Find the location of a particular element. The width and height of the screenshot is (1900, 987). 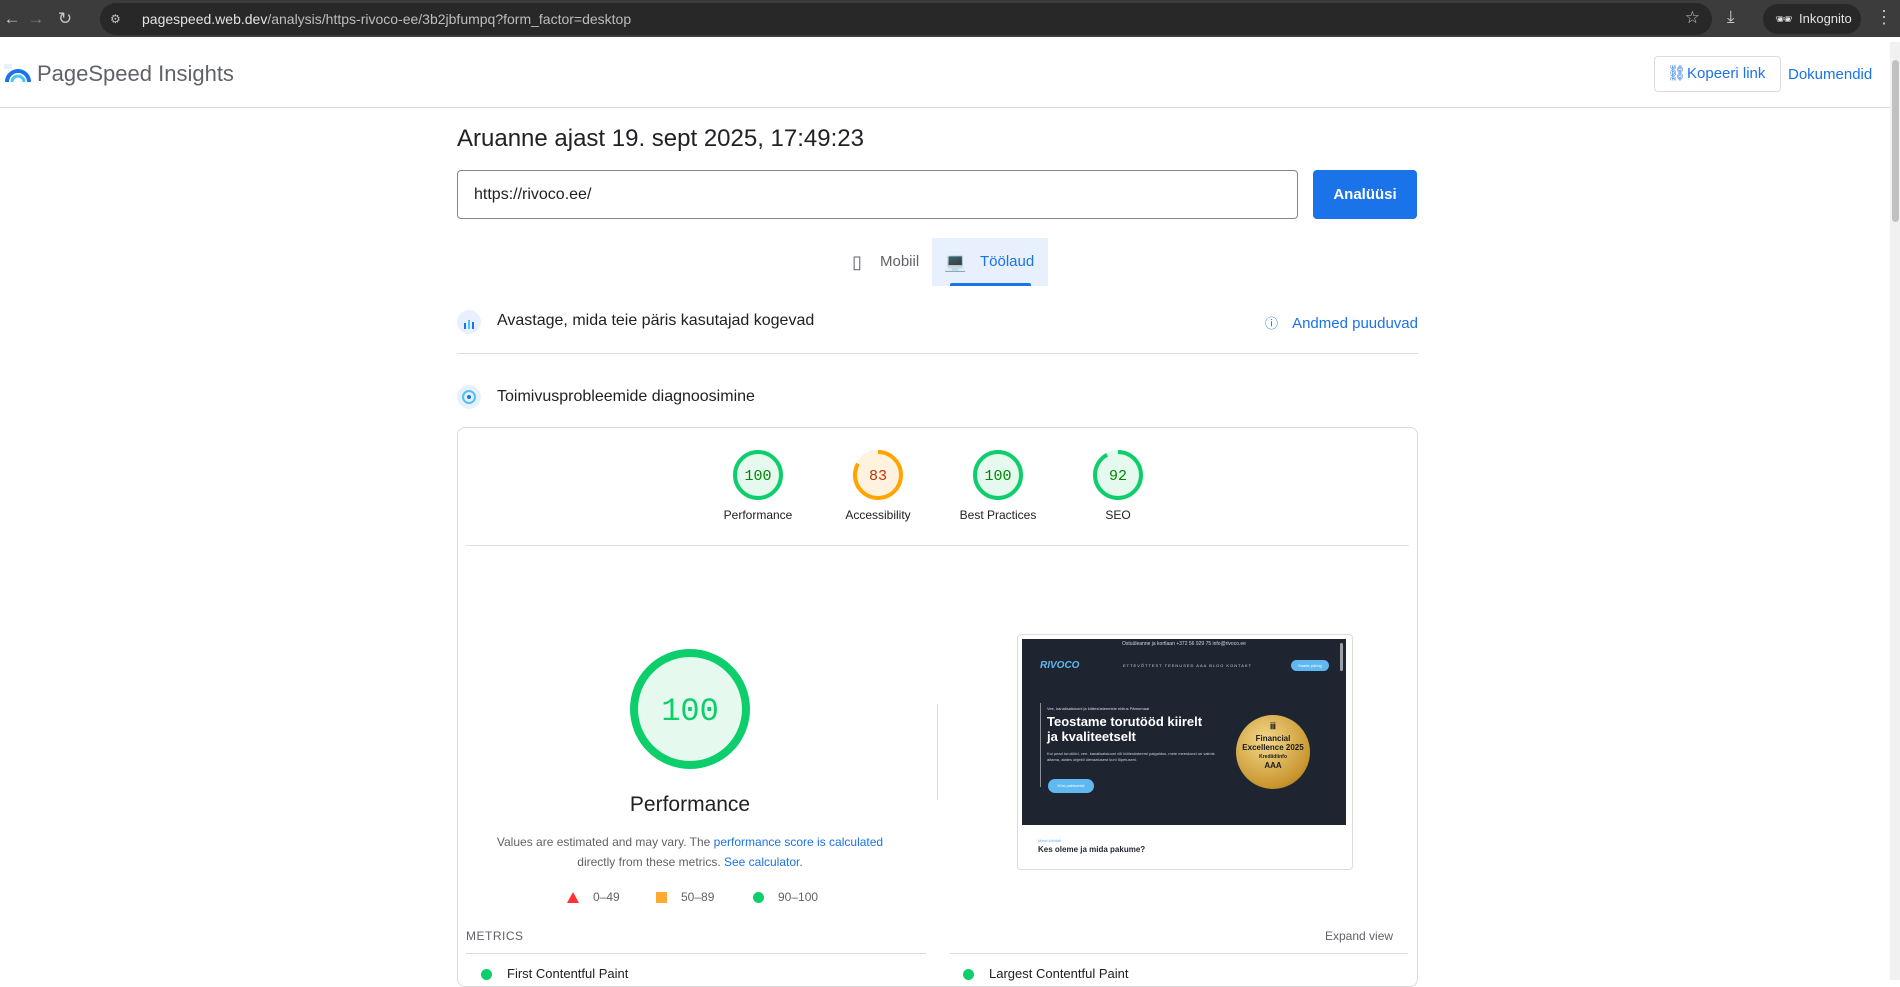

forward-icon: → is located at coordinates (36, 19).